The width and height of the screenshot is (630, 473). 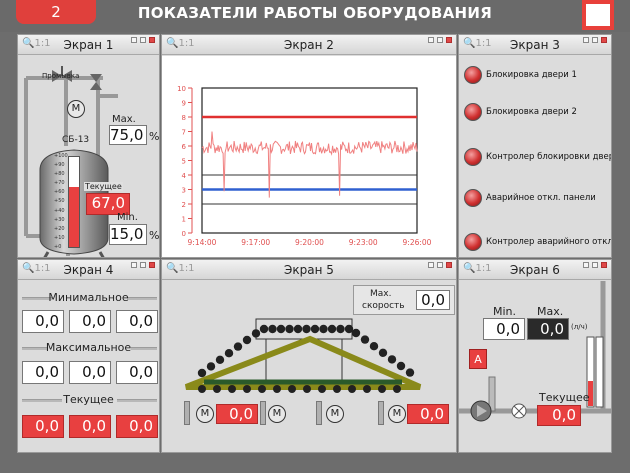 I want to click on alarm-button: A, so click(x=478, y=359).